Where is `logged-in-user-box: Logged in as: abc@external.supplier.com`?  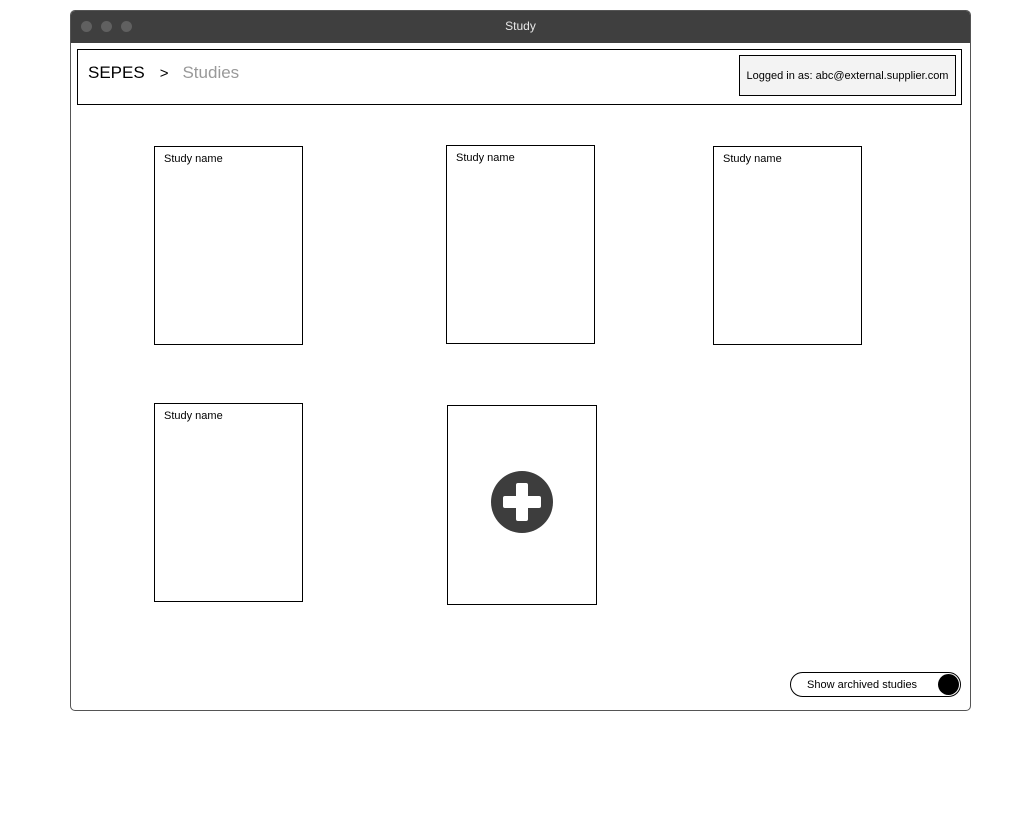
logged-in-user-box: Logged in as: abc@external.supplier.com is located at coordinates (847, 75).